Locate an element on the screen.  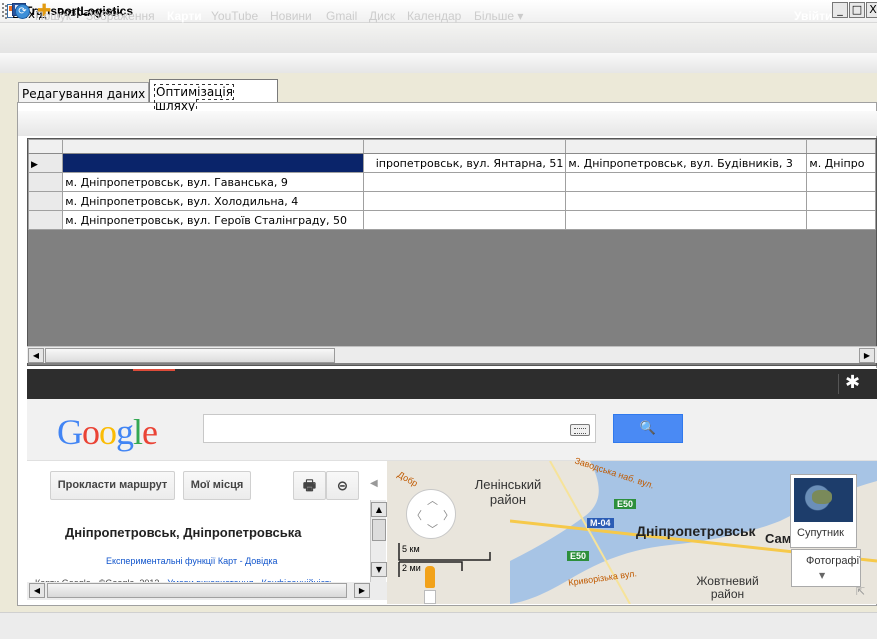
gbar-gmail: Gmail is located at coordinates (341, 16).